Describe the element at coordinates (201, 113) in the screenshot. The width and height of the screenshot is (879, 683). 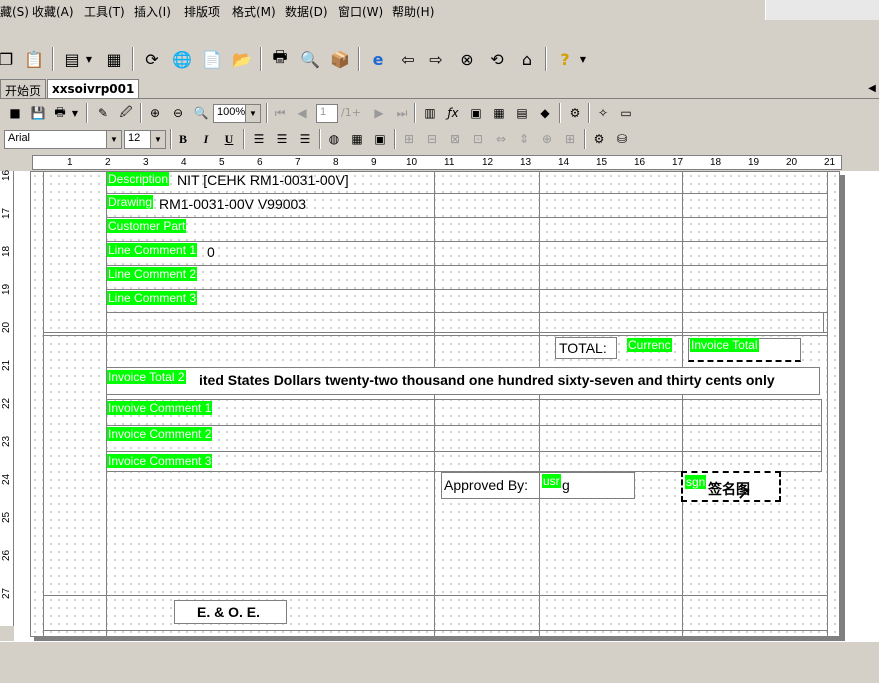
I see `zoom-icon: 🔍` at that location.